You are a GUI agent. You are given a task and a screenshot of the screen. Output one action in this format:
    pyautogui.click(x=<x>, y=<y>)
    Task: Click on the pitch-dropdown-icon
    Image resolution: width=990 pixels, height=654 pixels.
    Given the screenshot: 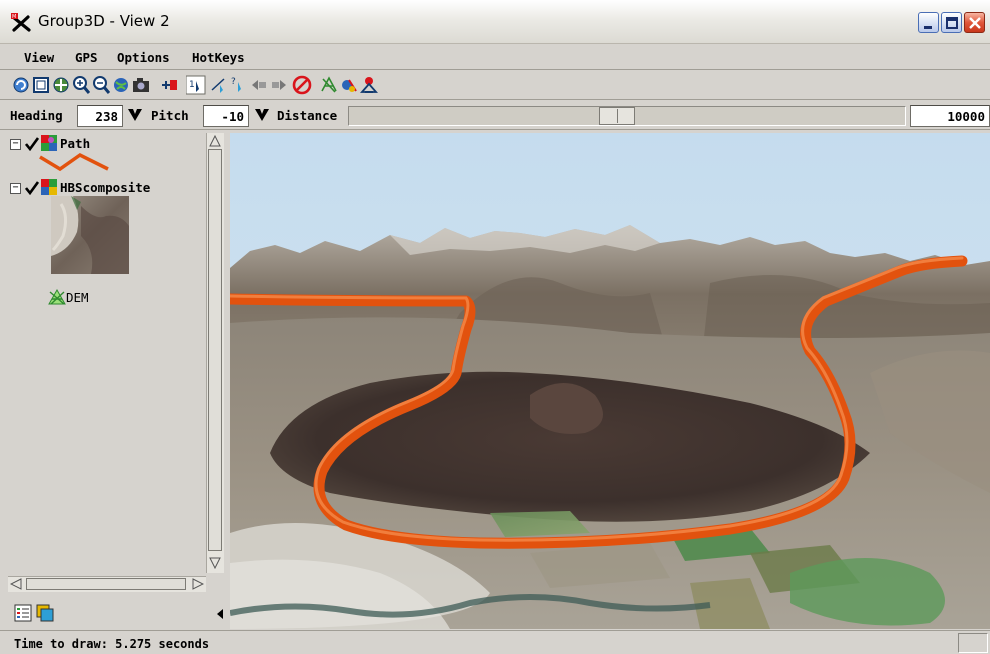 What is the action you would take?
    pyautogui.click(x=262, y=115)
    